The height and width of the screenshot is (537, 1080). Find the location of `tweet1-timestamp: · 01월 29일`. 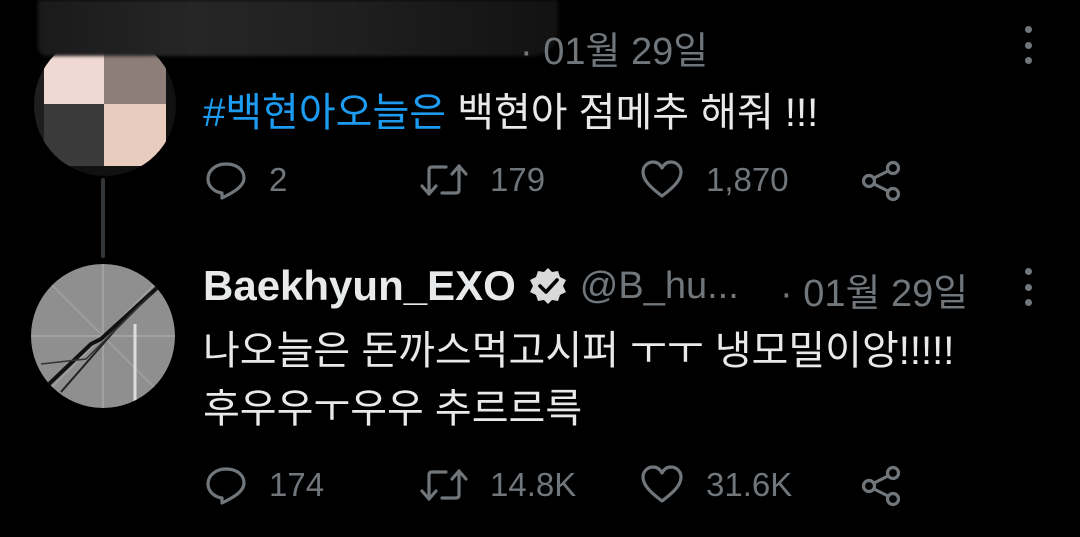

tweet1-timestamp: · 01월 29일 is located at coordinates (614, 47).